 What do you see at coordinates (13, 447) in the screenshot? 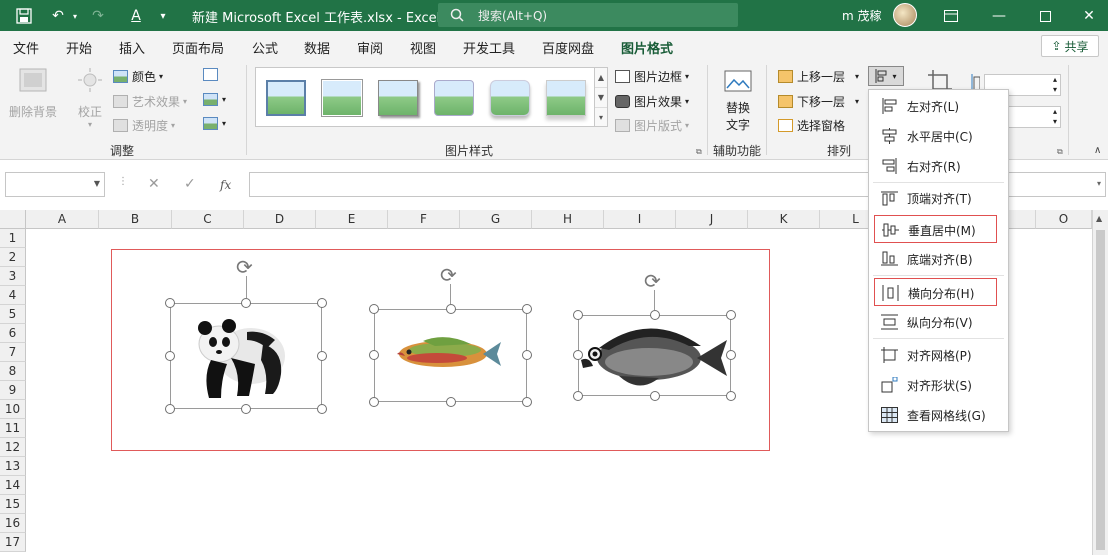
I see `row-header: 12` at bounding box center [13, 447].